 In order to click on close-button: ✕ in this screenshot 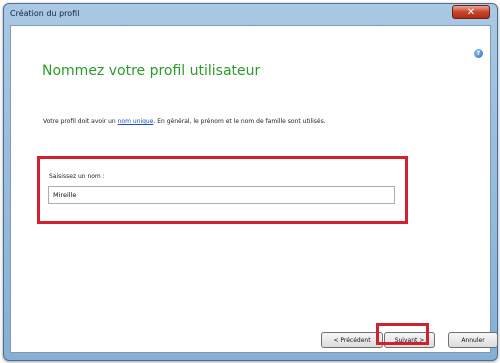, I will do `click(471, 12)`.